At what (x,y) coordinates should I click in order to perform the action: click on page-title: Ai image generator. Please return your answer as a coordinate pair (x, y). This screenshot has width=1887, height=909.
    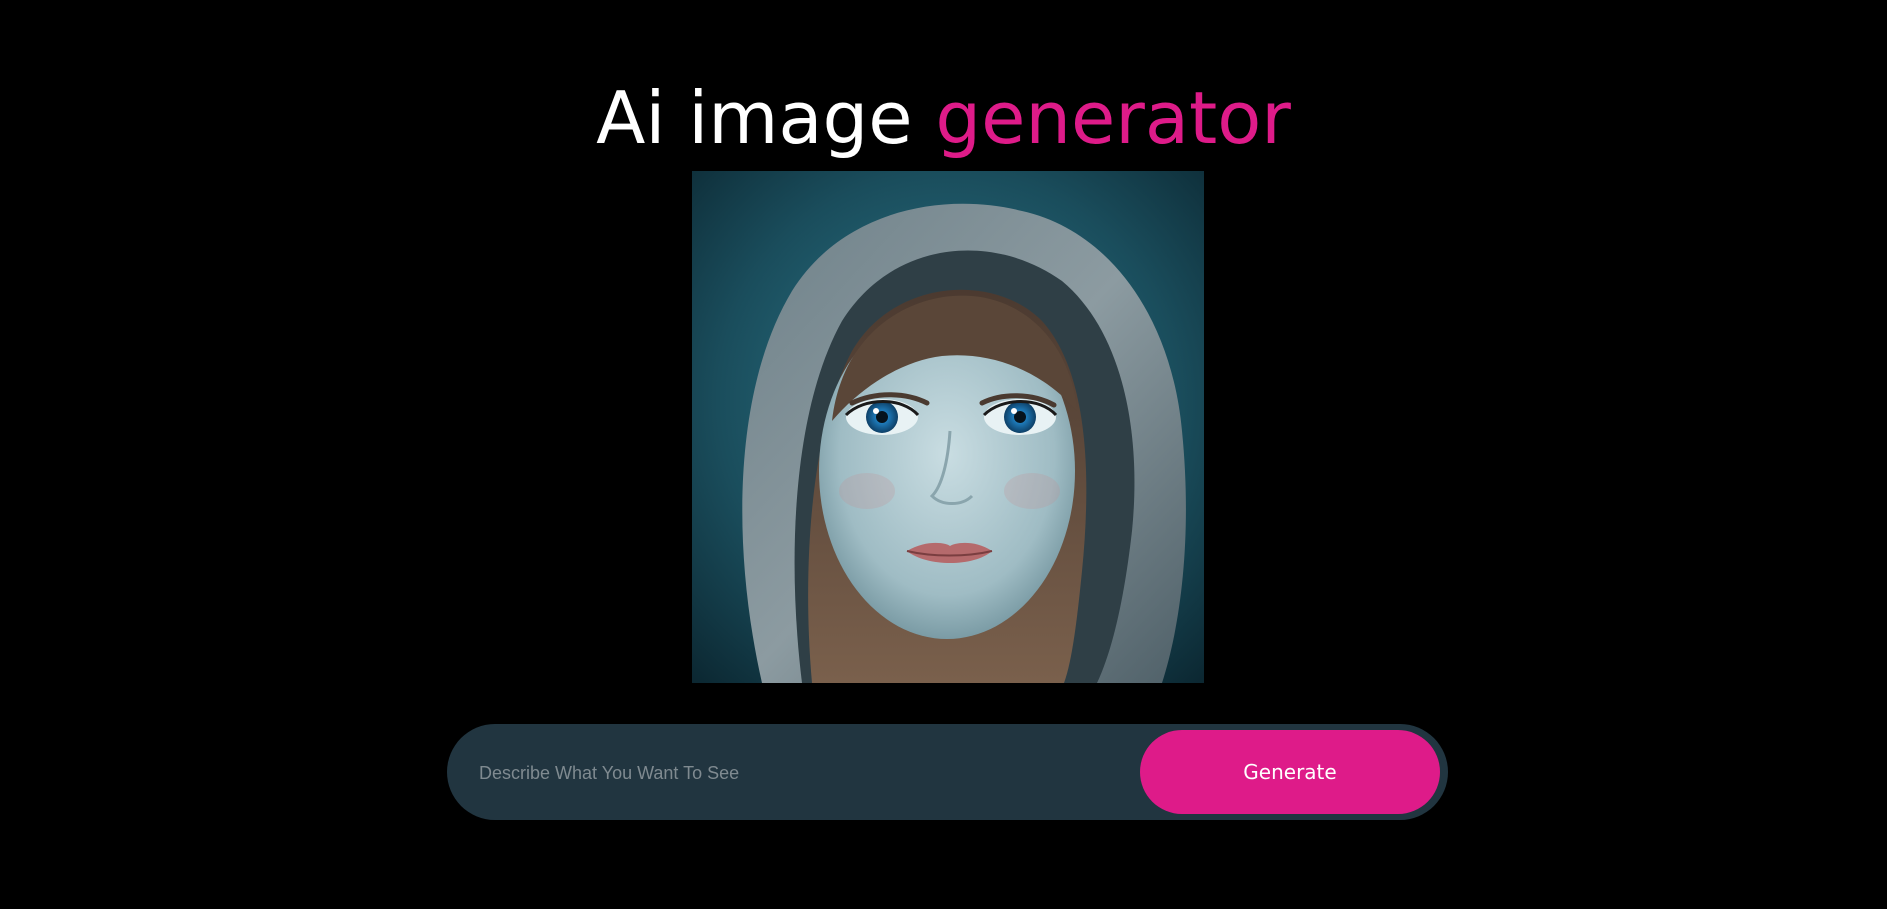
    Looking at the image, I should click on (943, 118).